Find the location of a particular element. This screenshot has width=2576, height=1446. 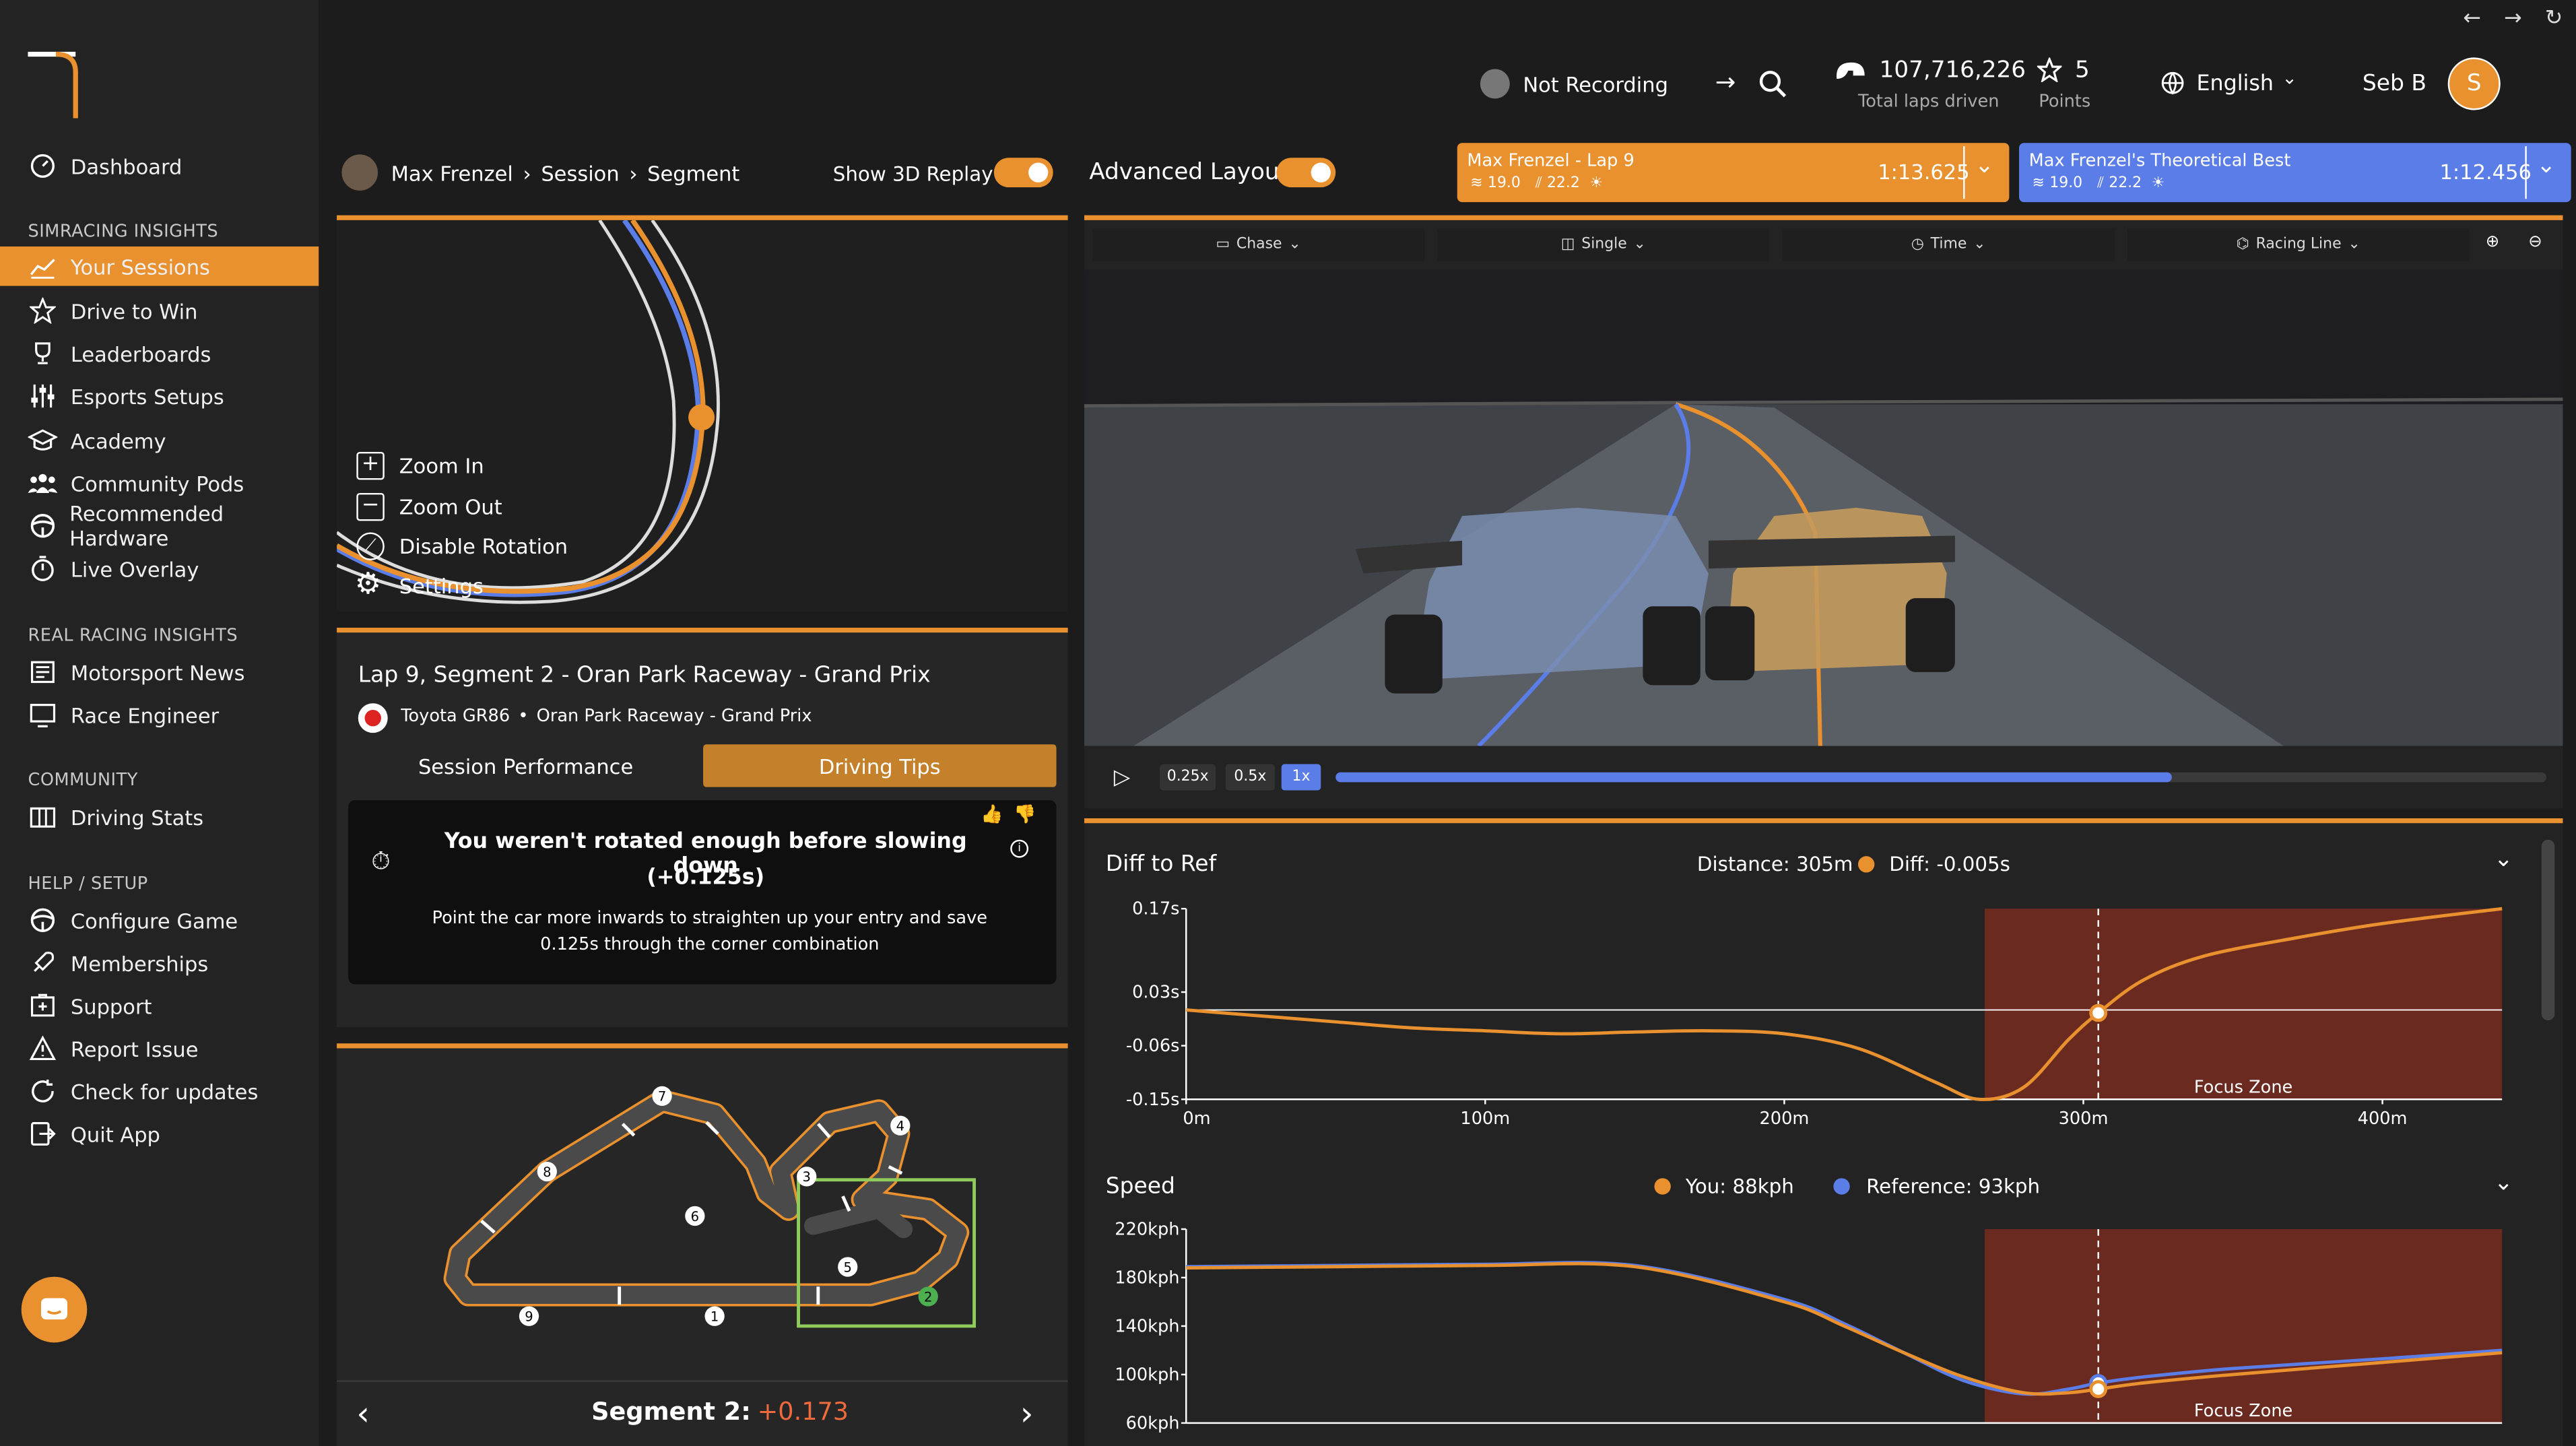

compass-icon: ⟋ is located at coordinates (370, 546).